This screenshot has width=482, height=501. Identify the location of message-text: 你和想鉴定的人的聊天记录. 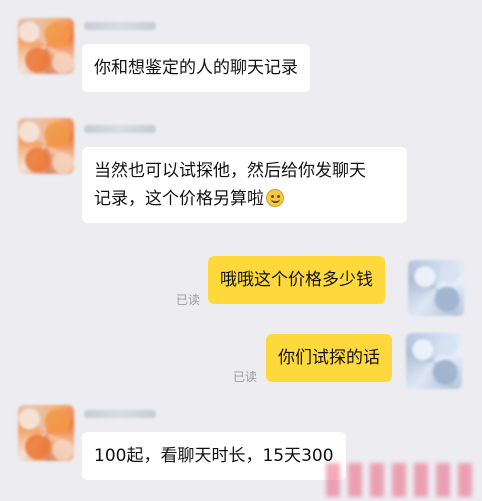
(196, 68).